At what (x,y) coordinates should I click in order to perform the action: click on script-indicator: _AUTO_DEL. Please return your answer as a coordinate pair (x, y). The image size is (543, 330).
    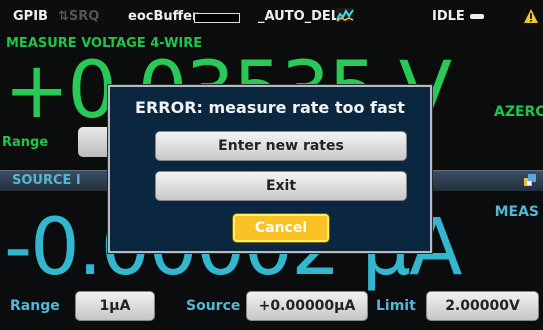
    Looking at the image, I should click on (298, 16).